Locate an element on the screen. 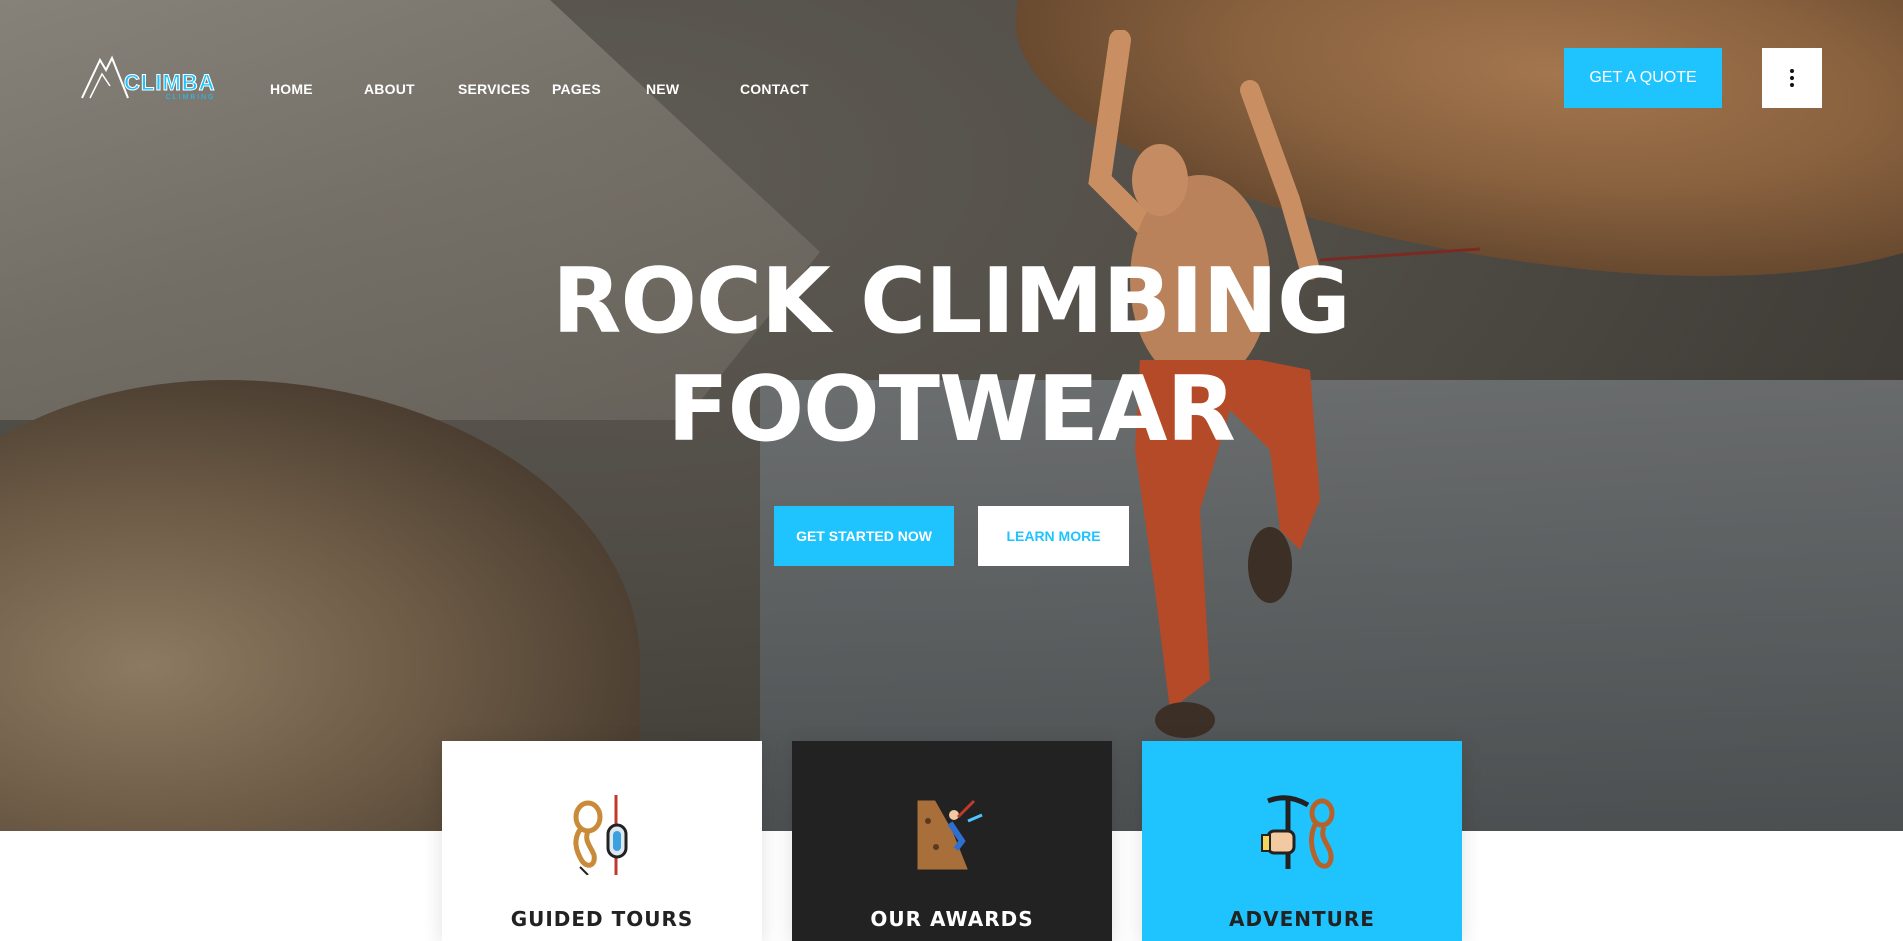 The height and width of the screenshot is (941, 1903). get-a-quote-button: GET A QUOTE is located at coordinates (1643, 78).